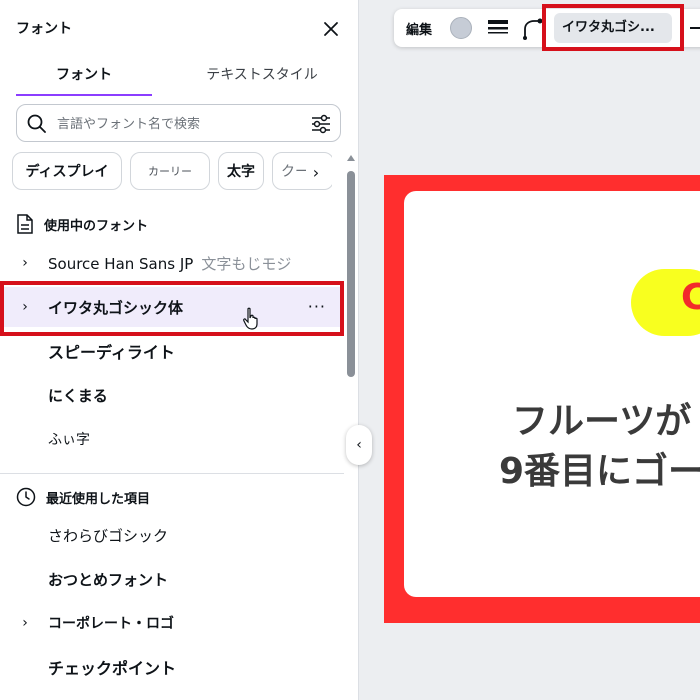 This screenshot has height=700, width=700. What do you see at coordinates (170, 535) in the screenshot?
I see `font-item: さわらびゴシック` at bounding box center [170, 535].